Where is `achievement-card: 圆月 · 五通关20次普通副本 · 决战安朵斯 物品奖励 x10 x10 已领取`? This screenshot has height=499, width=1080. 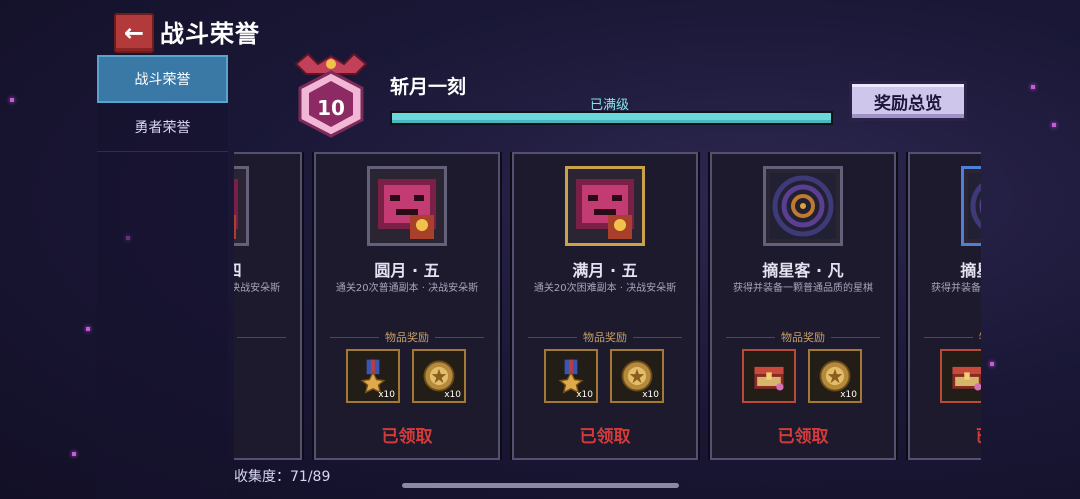
achievement-card: 圆月 · 五通关20次普通副本 · 决战安朵斯 物品奖励 x10 x10 已领取 is located at coordinates (407, 306).